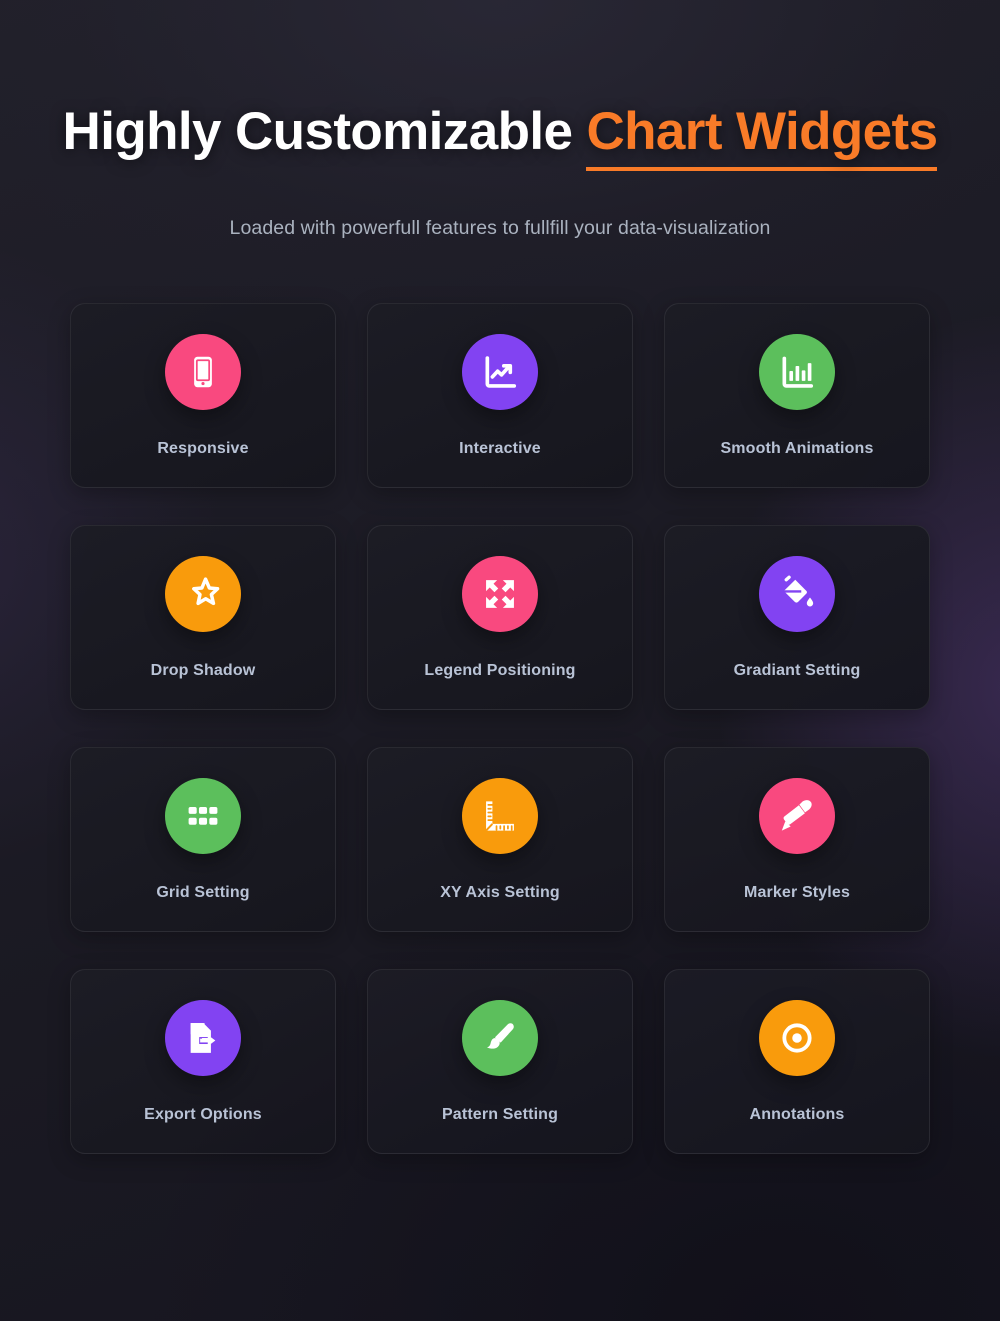  I want to click on half-star-icon, so click(203, 593).